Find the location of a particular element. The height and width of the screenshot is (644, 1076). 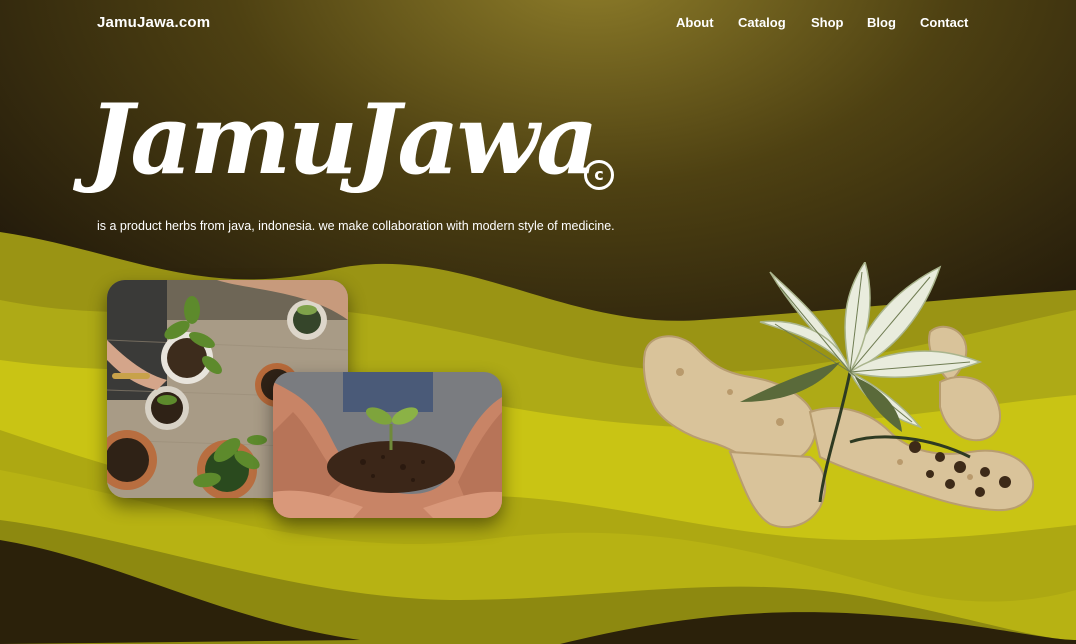

nav-contact: Contact is located at coordinates (944, 22).